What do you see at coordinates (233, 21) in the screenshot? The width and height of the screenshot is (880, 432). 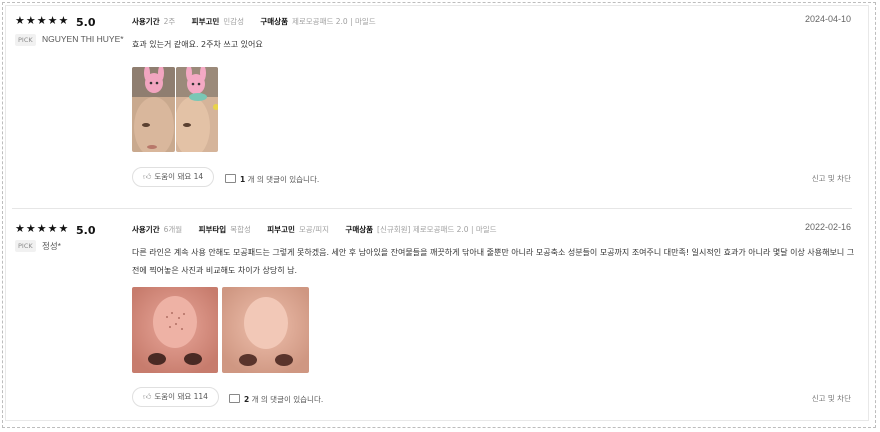 I see `meta-value: 민감성` at bounding box center [233, 21].